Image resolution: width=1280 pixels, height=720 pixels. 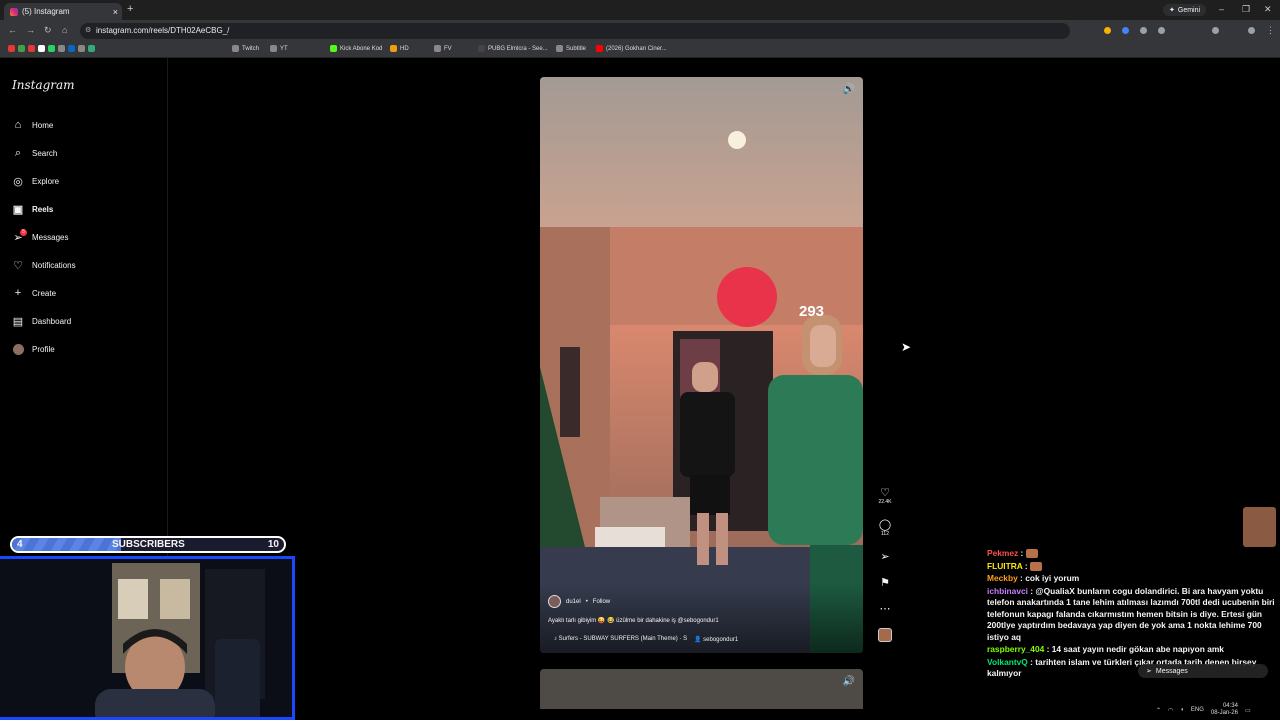 I want to click on emote-icon, so click(x=1035, y=566).